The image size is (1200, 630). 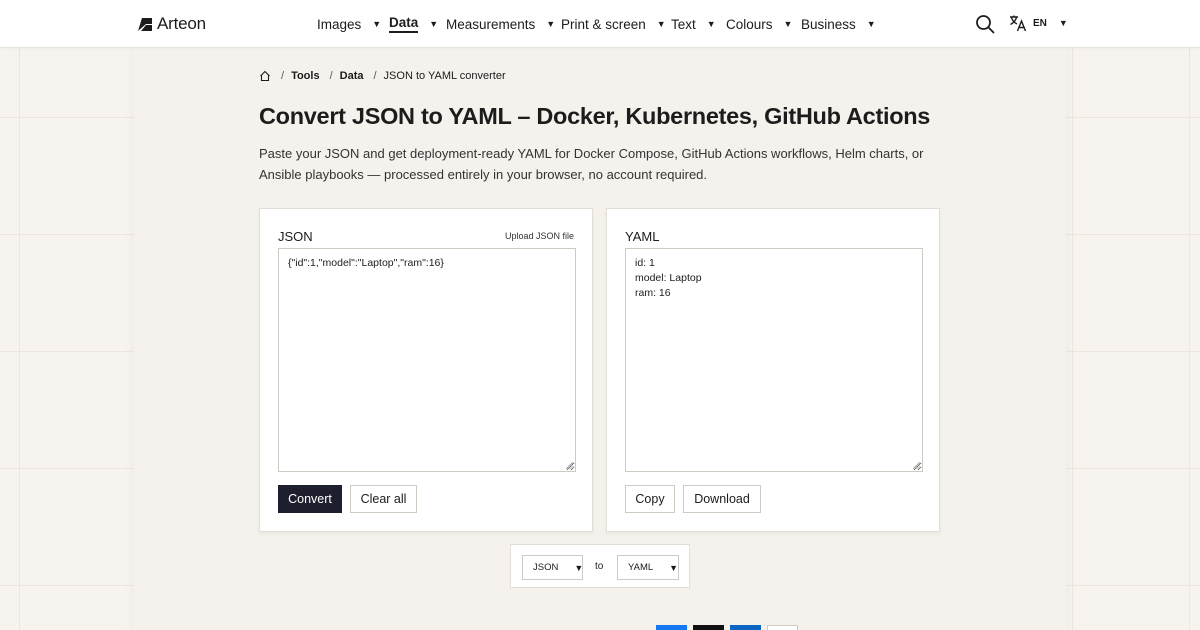 I want to click on select-value: YAML, so click(x=641, y=567).